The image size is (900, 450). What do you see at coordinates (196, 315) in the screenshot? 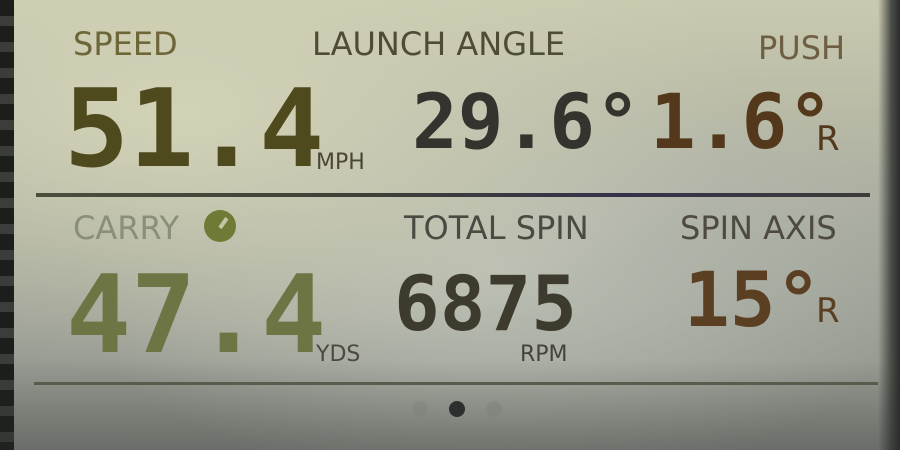
I see `carry-value: 47.4` at bounding box center [196, 315].